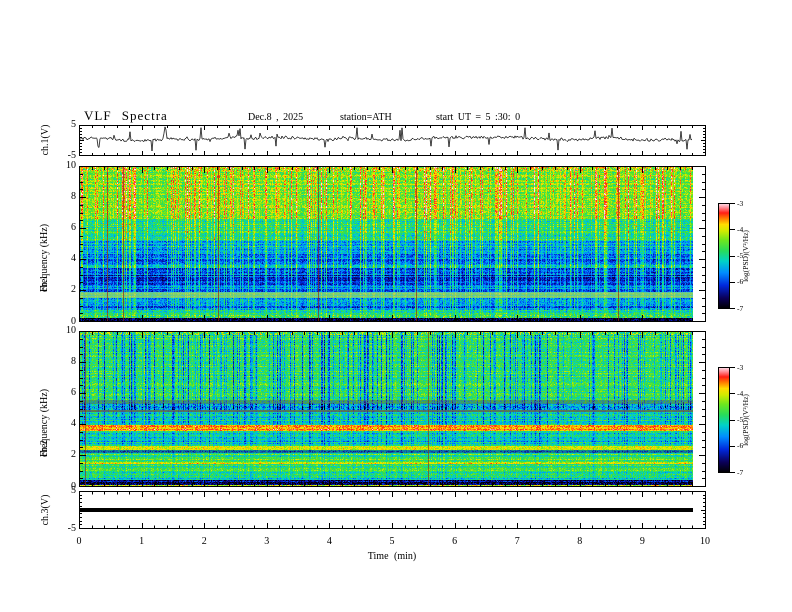 Image resolution: width=792 pixels, height=612 pixels. Describe the element at coordinates (276, 117) in the screenshot. I see `header-date: Dec.8 , 2025` at that location.